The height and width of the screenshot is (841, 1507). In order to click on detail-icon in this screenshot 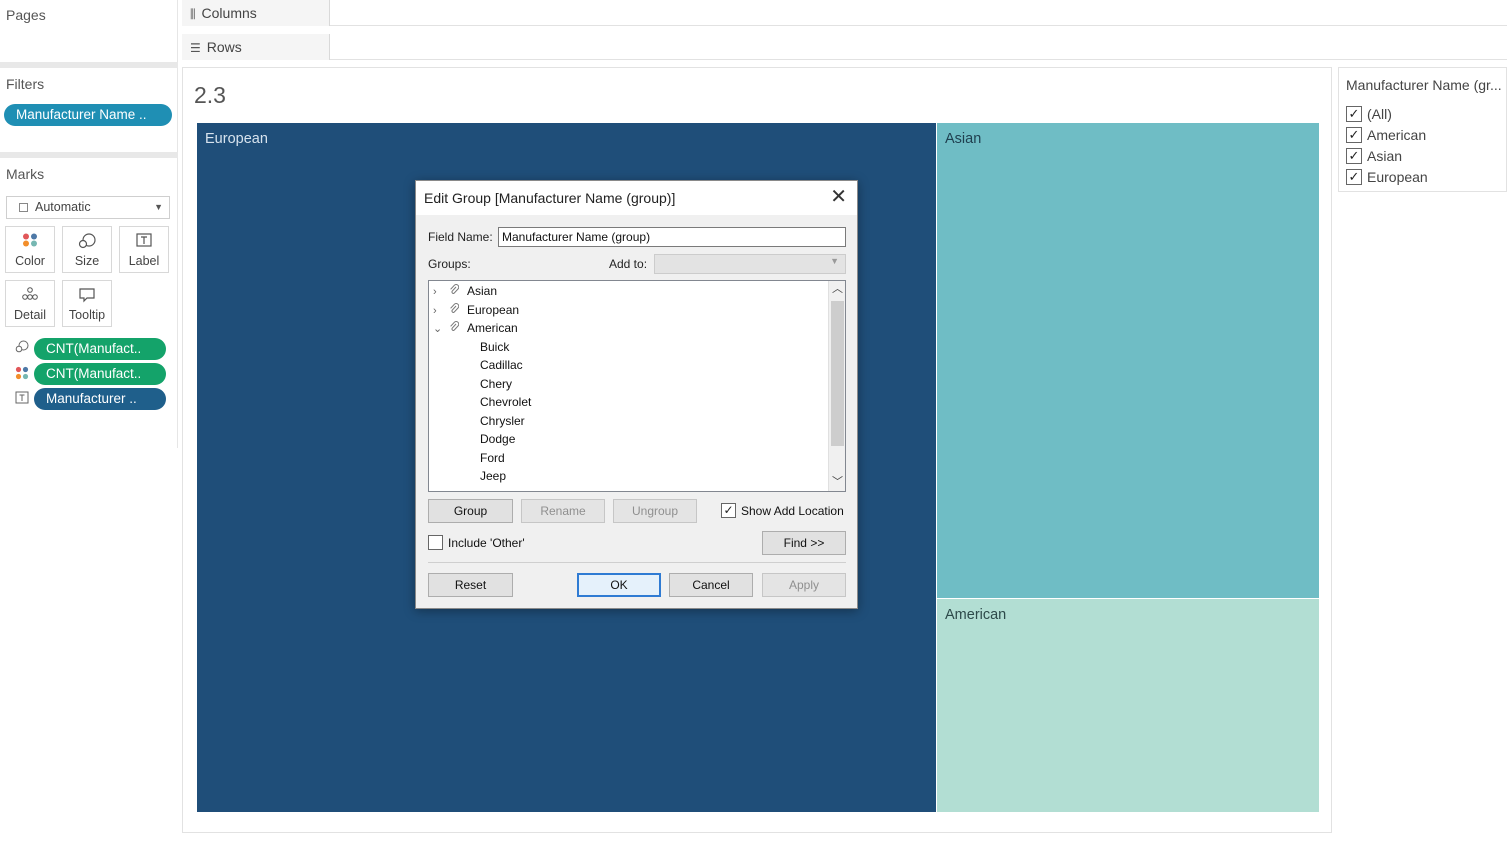, I will do `click(30, 293)`.